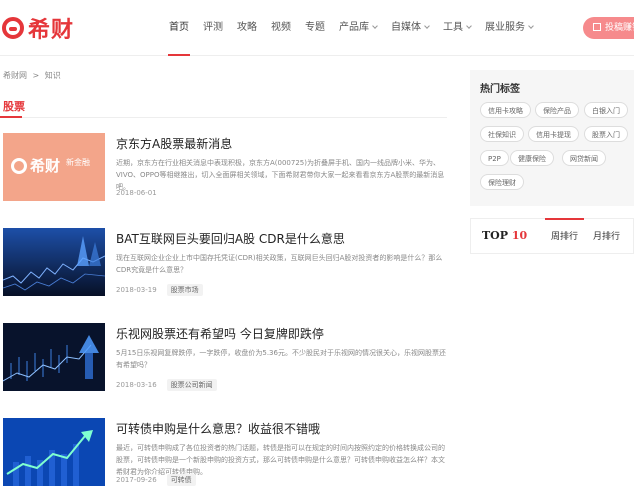 The height and width of the screenshot is (493, 634). I want to click on main-nav: 首页 评测 攻略 视频 专题 产品库 自媒体 工具 展业服务, so click(351, 28).